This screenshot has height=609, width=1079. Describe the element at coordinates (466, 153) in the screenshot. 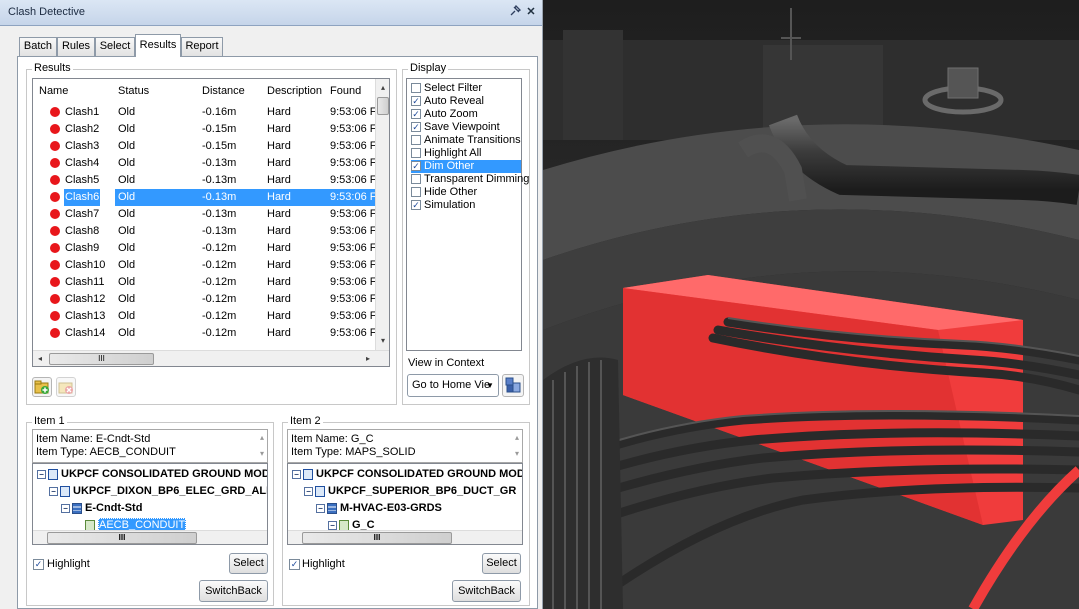

I see `display-option: Highlight All` at that location.